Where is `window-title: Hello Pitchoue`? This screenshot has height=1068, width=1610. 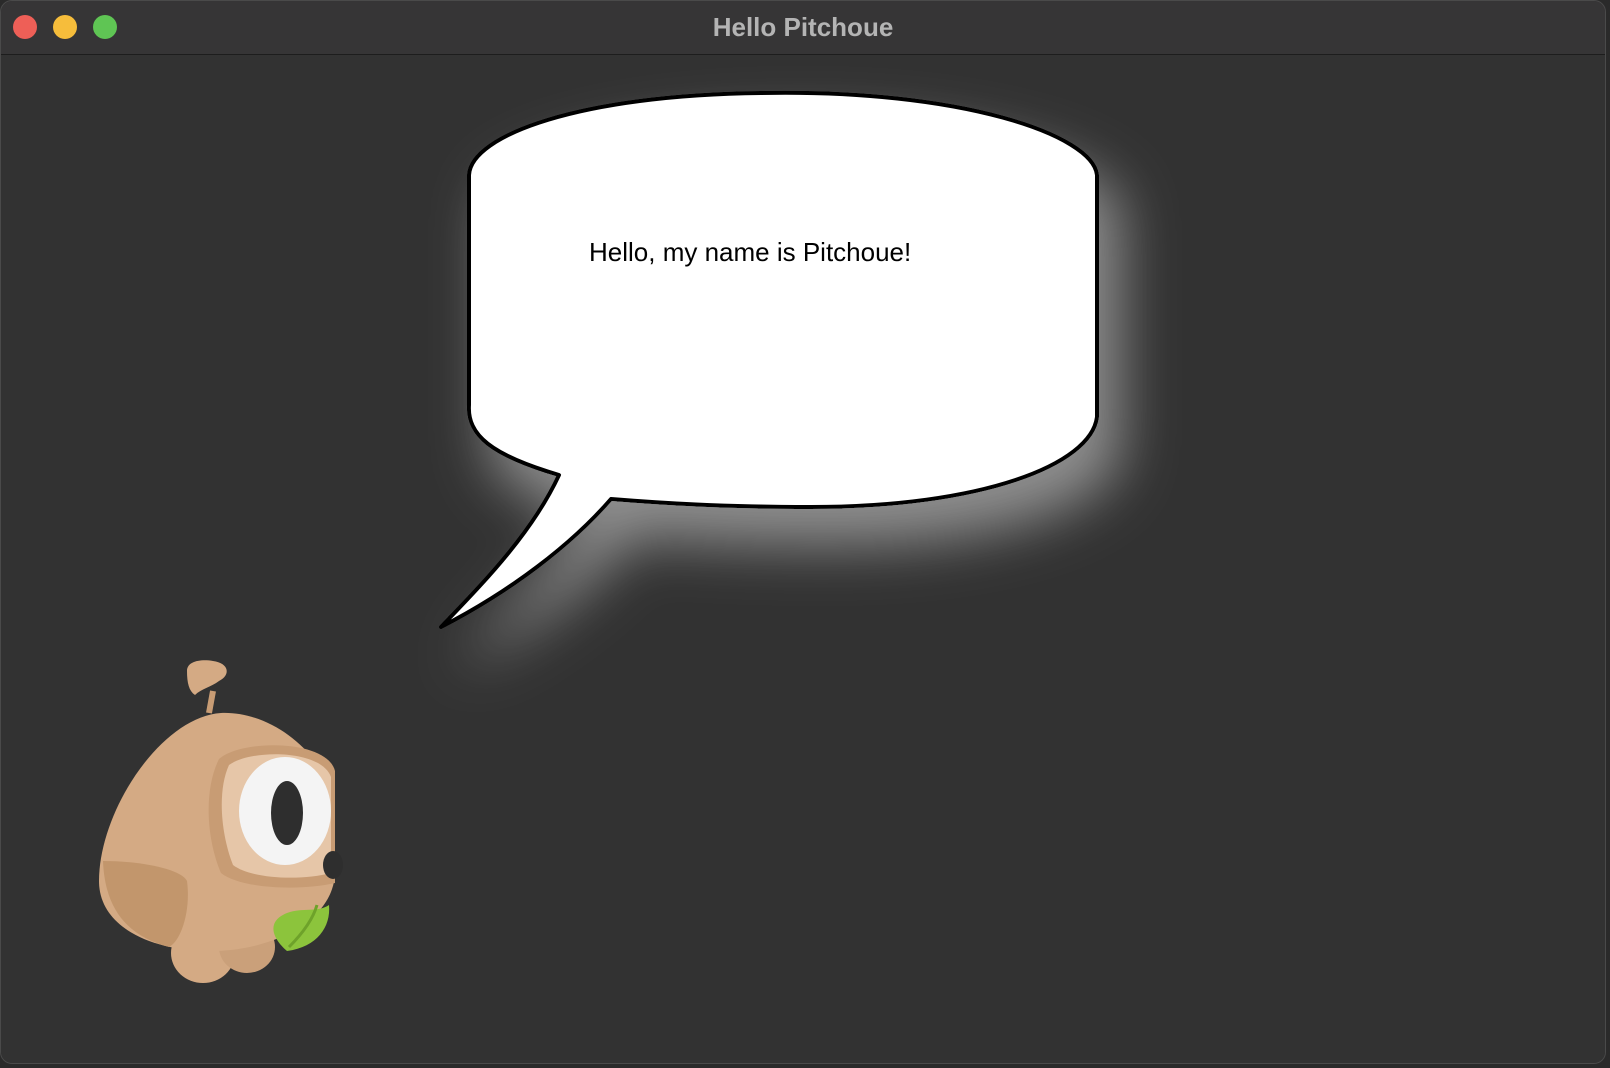
window-title: Hello Pitchoue is located at coordinates (803, 27).